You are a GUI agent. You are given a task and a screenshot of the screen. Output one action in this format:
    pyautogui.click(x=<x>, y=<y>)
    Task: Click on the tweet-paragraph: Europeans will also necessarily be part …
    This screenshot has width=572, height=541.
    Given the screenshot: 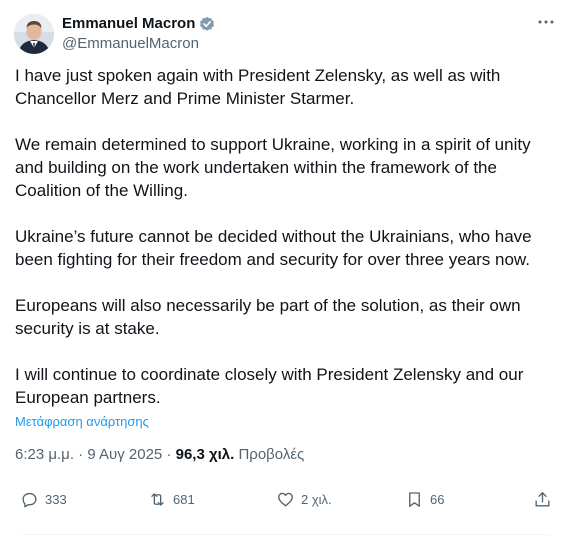 What is the action you would take?
    pyautogui.click(x=268, y=317)
    